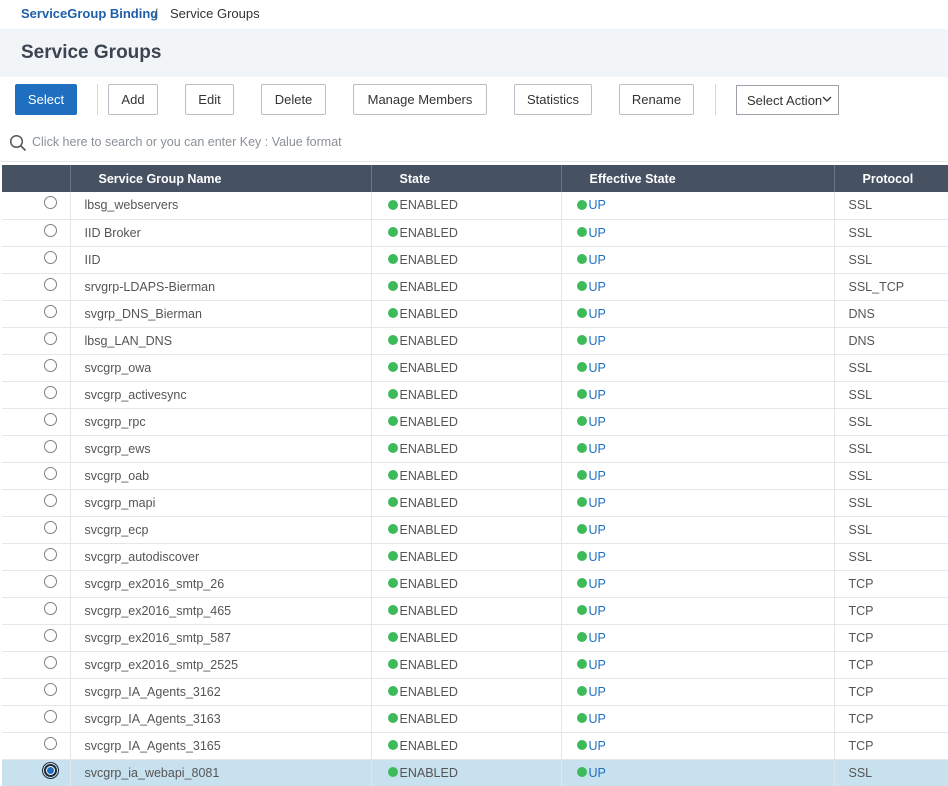  Describe the element at coordinates (475, 448) in the screenshot. I see `table-row: svcgrp_ews ENABLED UP SSL` at that location.